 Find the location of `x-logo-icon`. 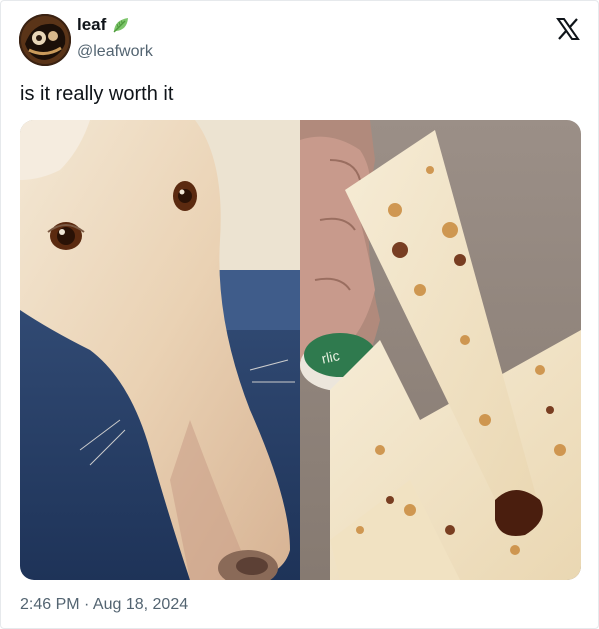

x-logo-icon is located at coordinates (568, 29).